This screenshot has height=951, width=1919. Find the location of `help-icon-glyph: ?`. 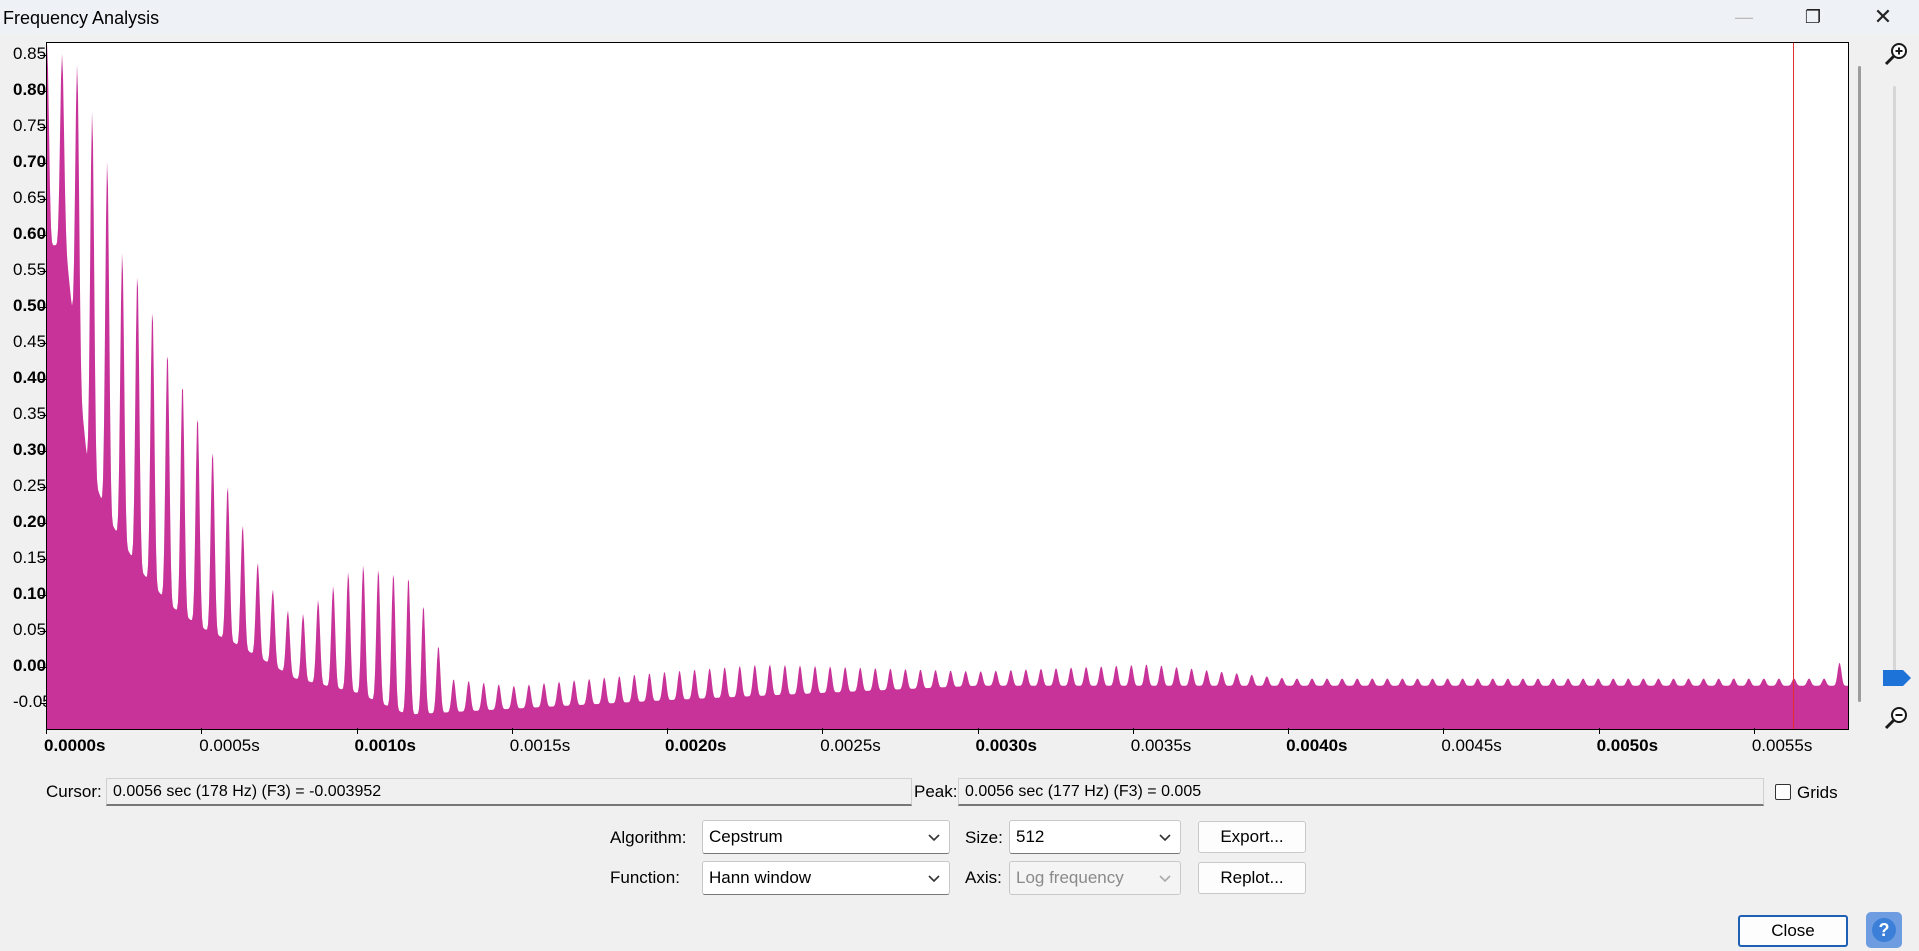

help-icon-glyph: ? is located at coordinates (1884, 930).